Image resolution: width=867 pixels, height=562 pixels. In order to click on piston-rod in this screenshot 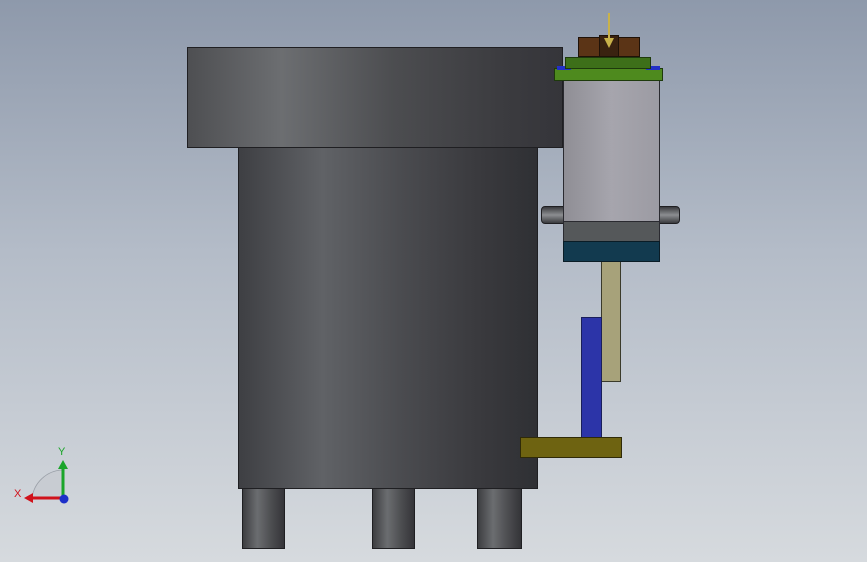, I will do `click(611, 321)`.